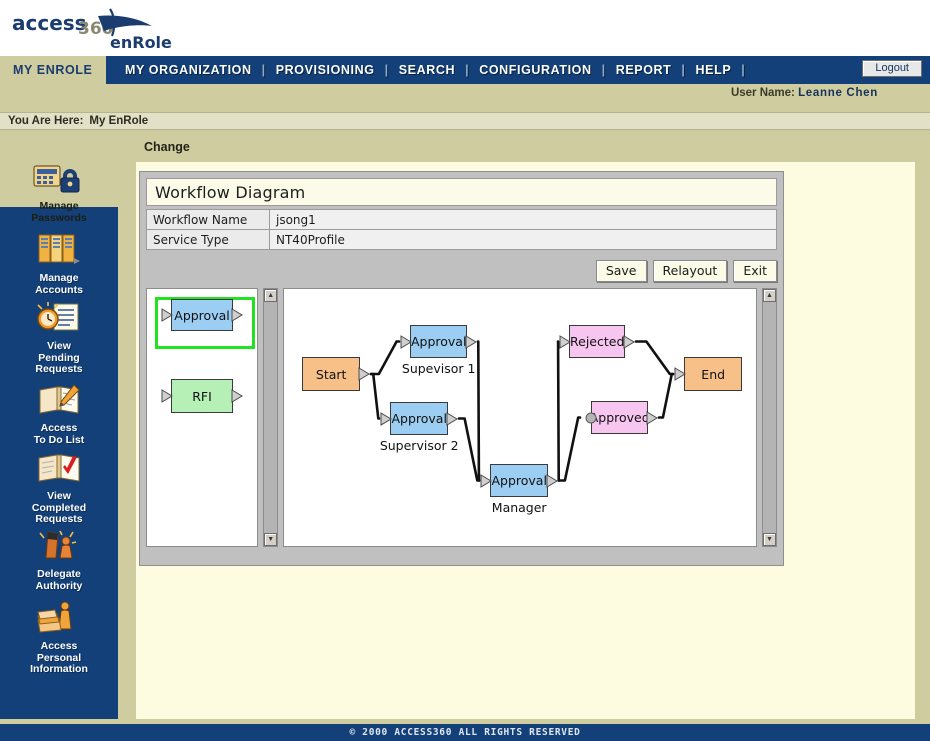 The width and height of the screenshot is (930, 741). I want to click on clock-document-icon, so click(59, 319).